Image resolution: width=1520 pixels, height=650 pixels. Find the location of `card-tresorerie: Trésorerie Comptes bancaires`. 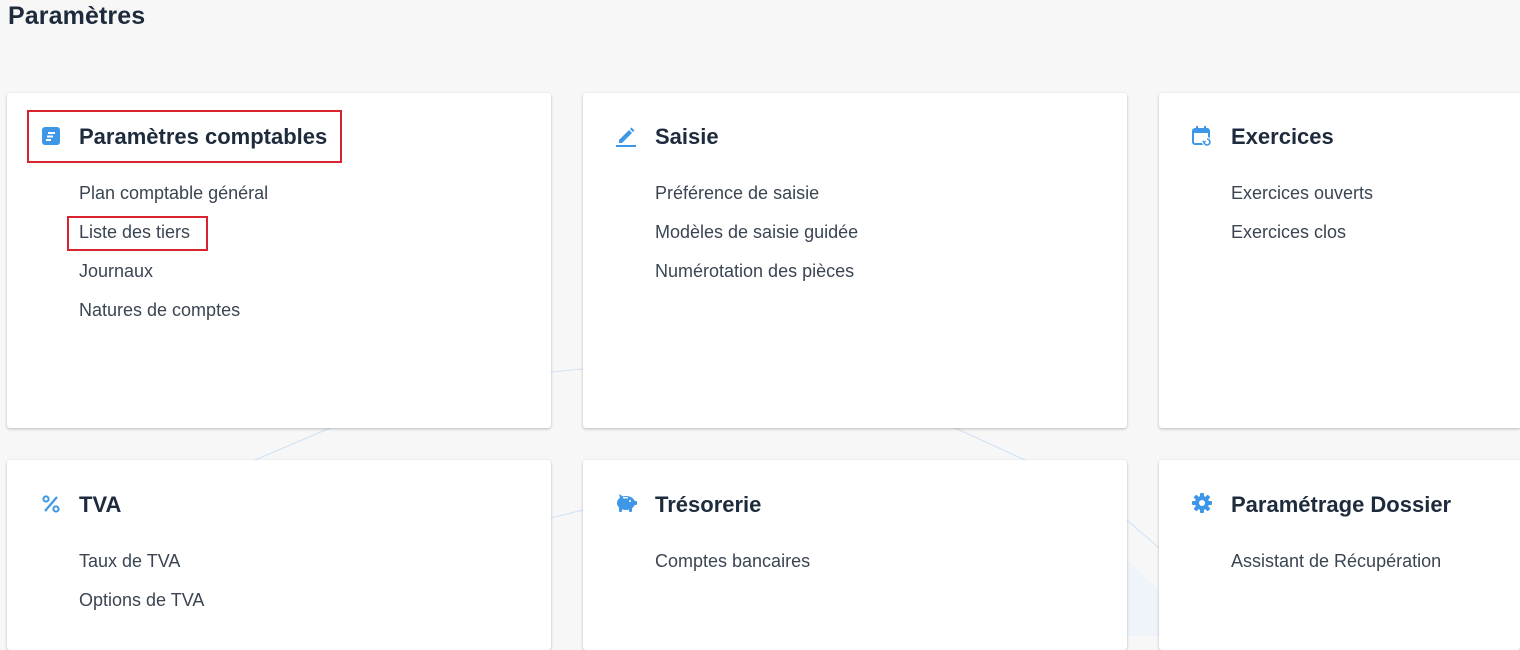

card-tresorerie: Trésorerie Comptes bancaires is located at coordinates (855, 555).